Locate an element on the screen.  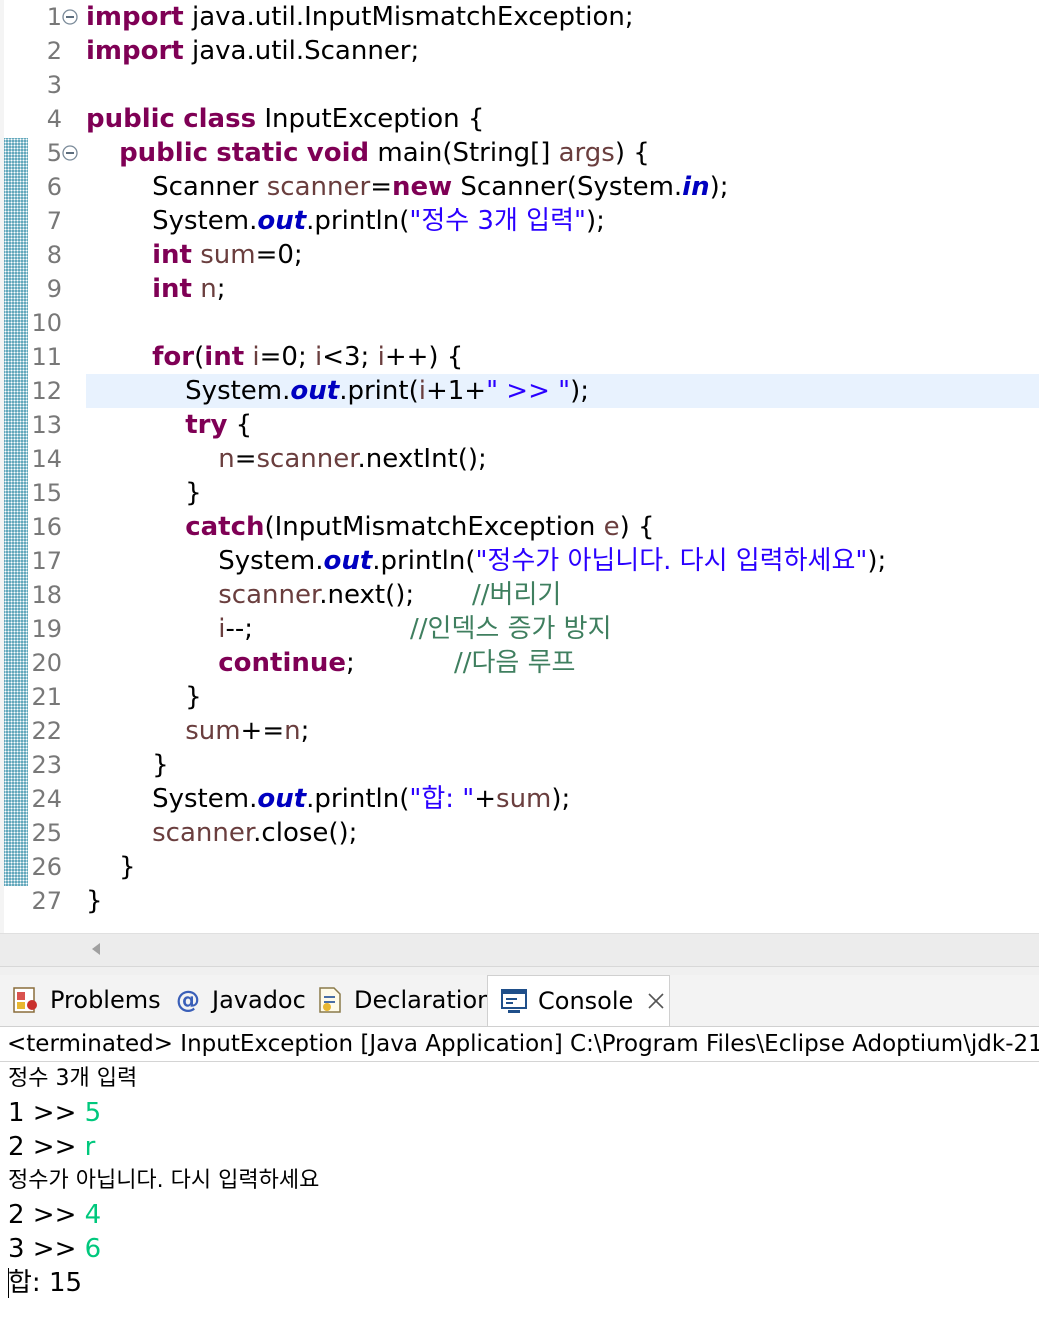
code-line: import java.util.Scanner; is located at coordinates (562, 51).